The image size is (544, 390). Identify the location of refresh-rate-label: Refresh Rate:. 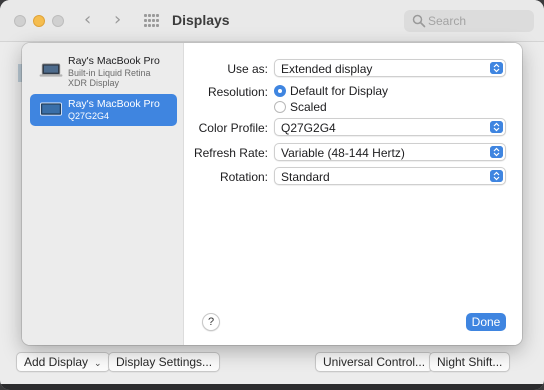
(230, 153).